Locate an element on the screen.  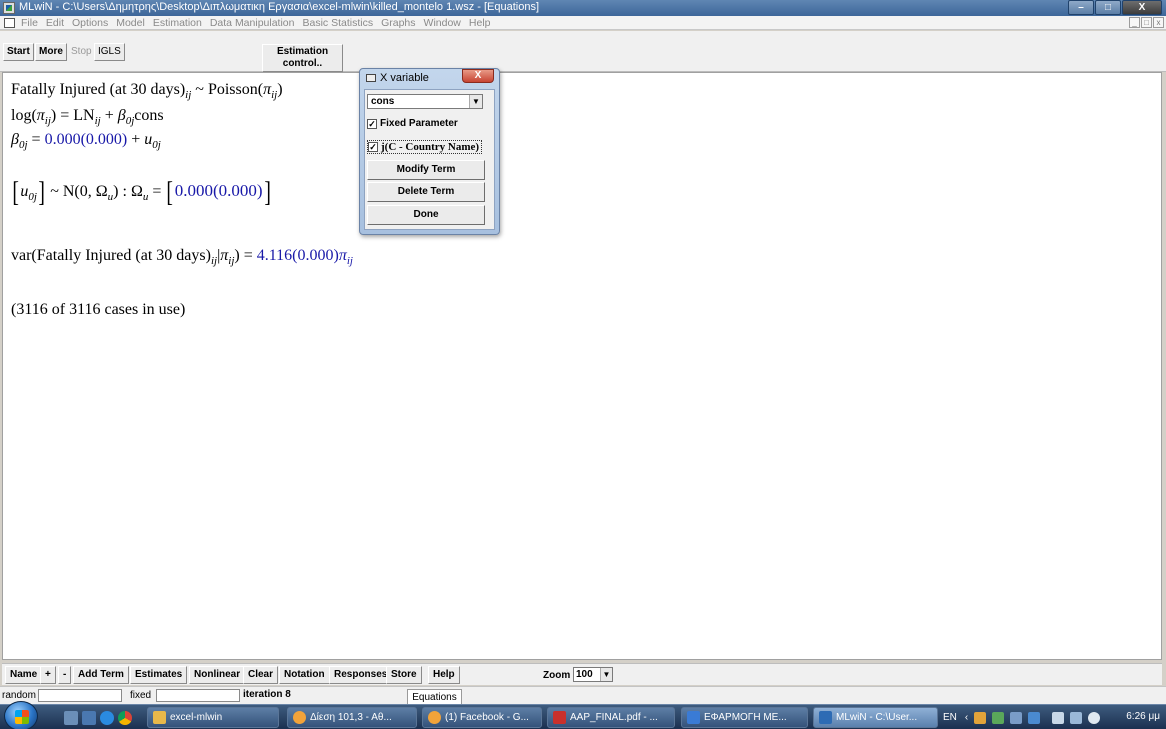
menu-data-manipulation: Data Manipulation is located at coordinates (252, 23).